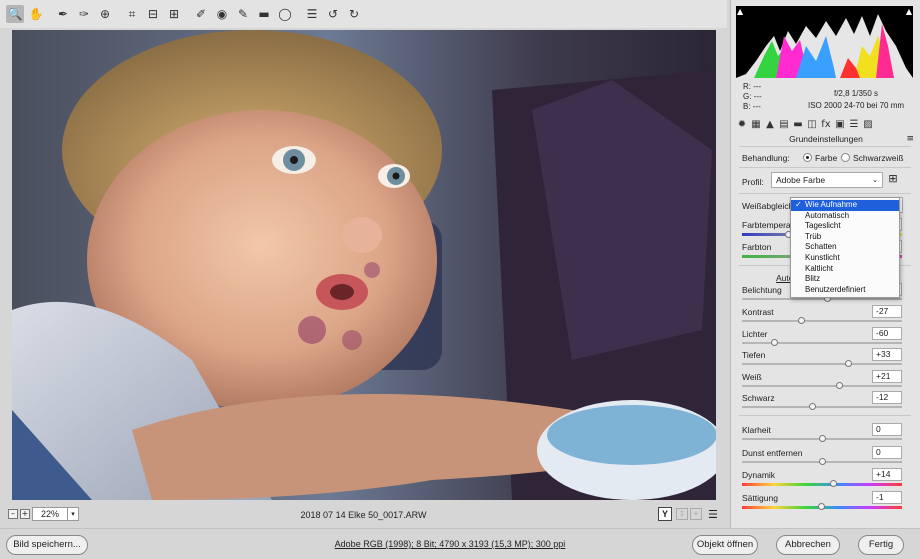 Image resolution: width=920 pixels, height=559 pixels. I want to click on shadow-clipping-icon: ▲, so click(740, 11).